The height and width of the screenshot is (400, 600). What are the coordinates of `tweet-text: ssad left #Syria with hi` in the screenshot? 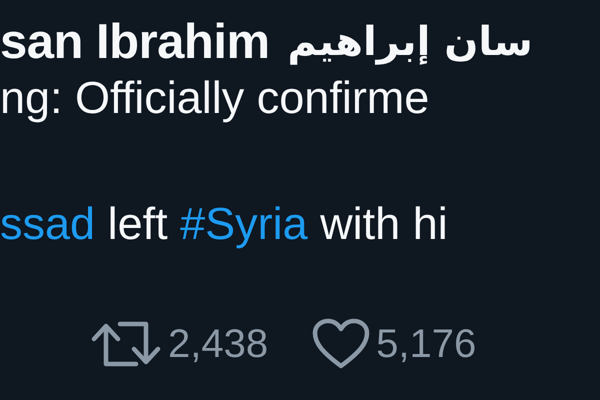 It's located at (224, 224).